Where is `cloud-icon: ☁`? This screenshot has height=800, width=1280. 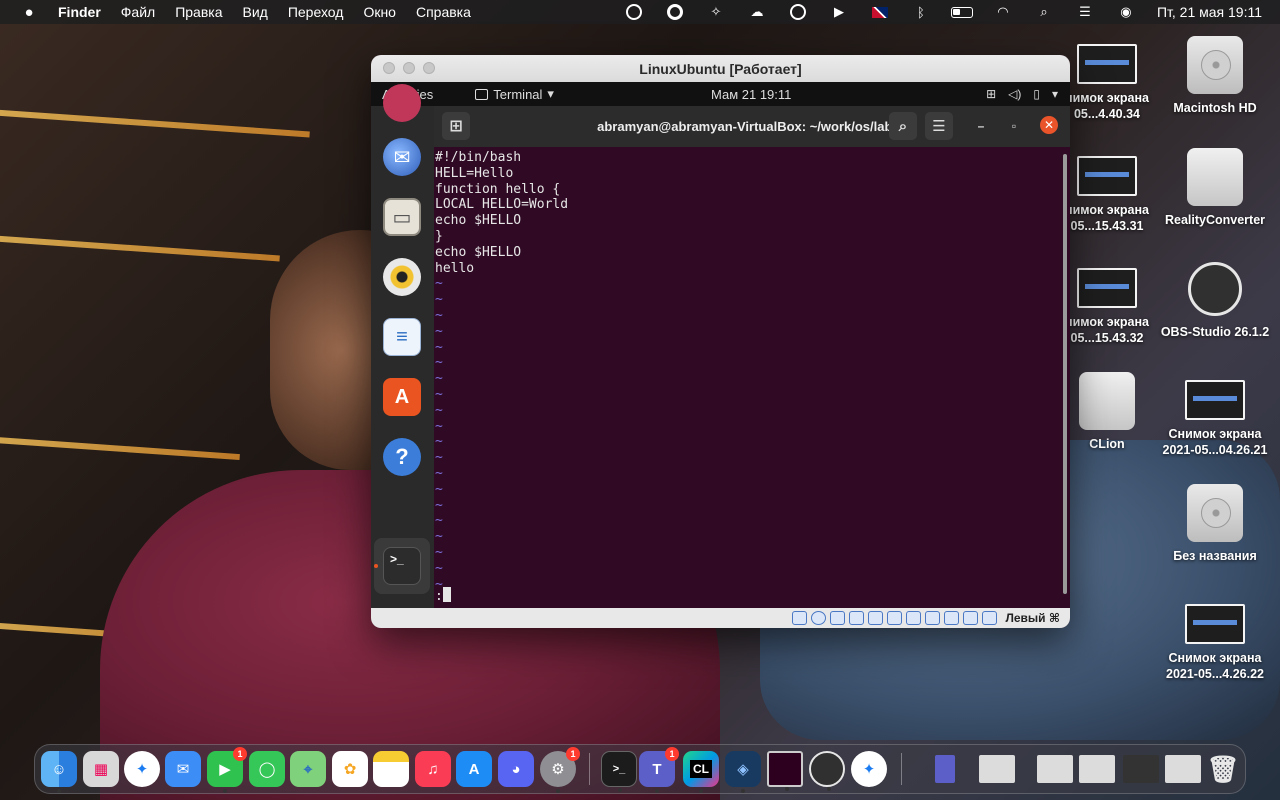
cloud-icon: ☁ is located at coordinates (757, 12).